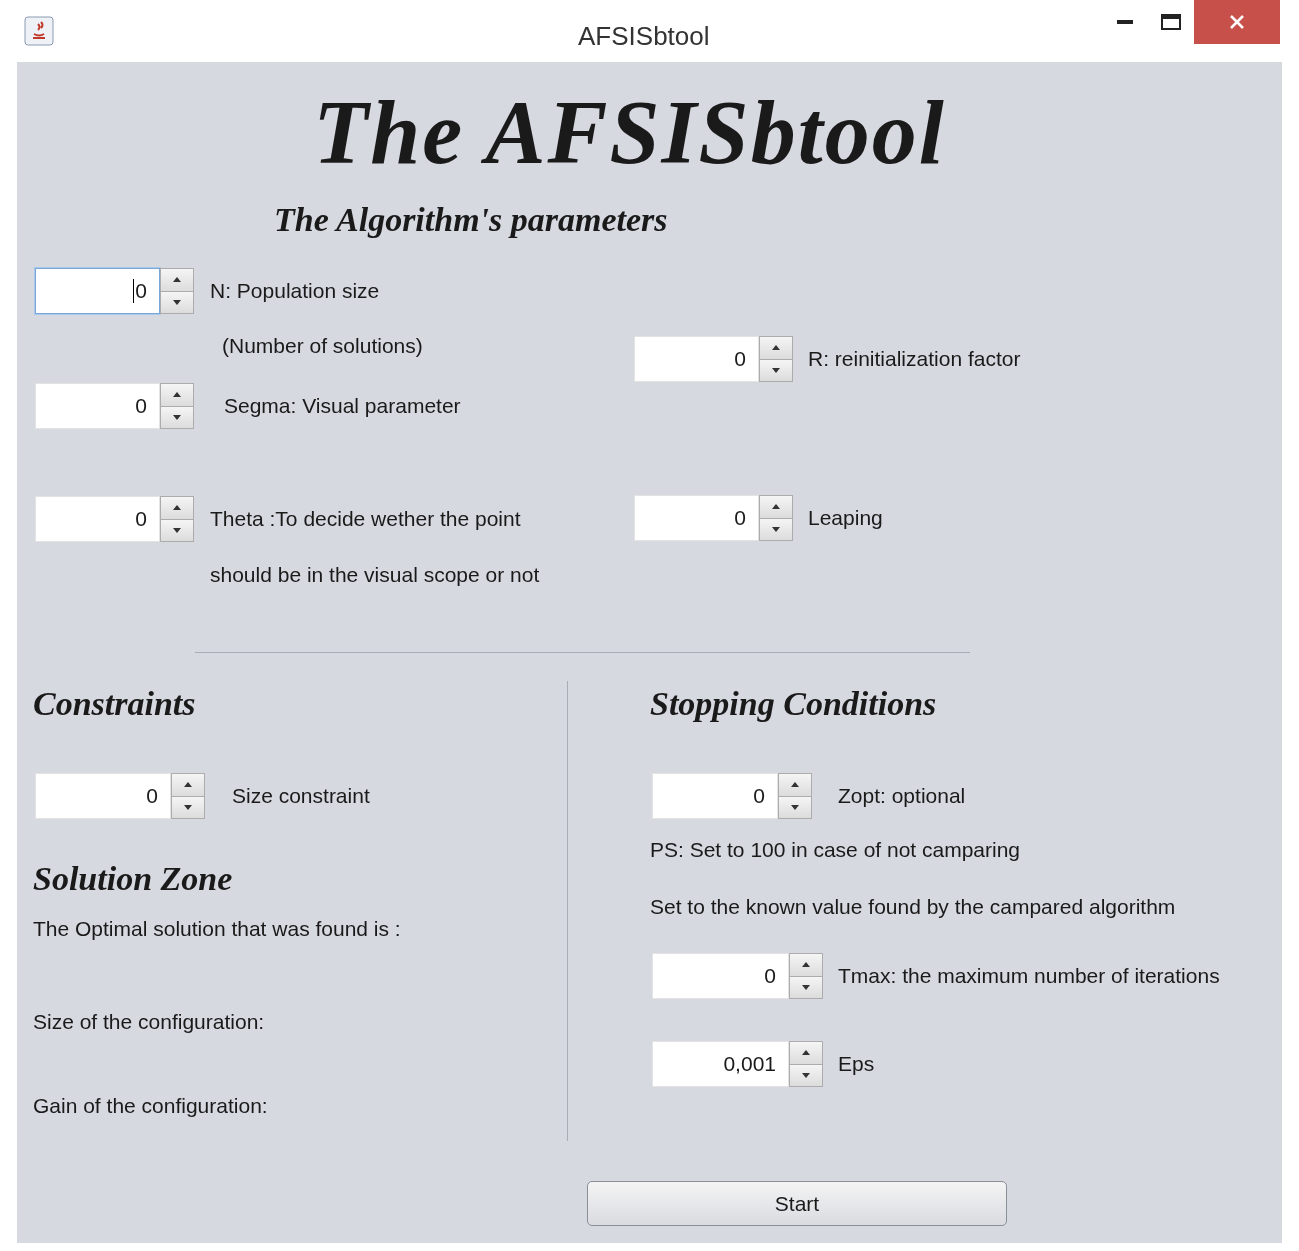 The height and width of the screenshot is (1251, 1299). Describe the element at coordinates (323, 346) in the screenshot. I see `field-note: (Number of solutions)` at that location.